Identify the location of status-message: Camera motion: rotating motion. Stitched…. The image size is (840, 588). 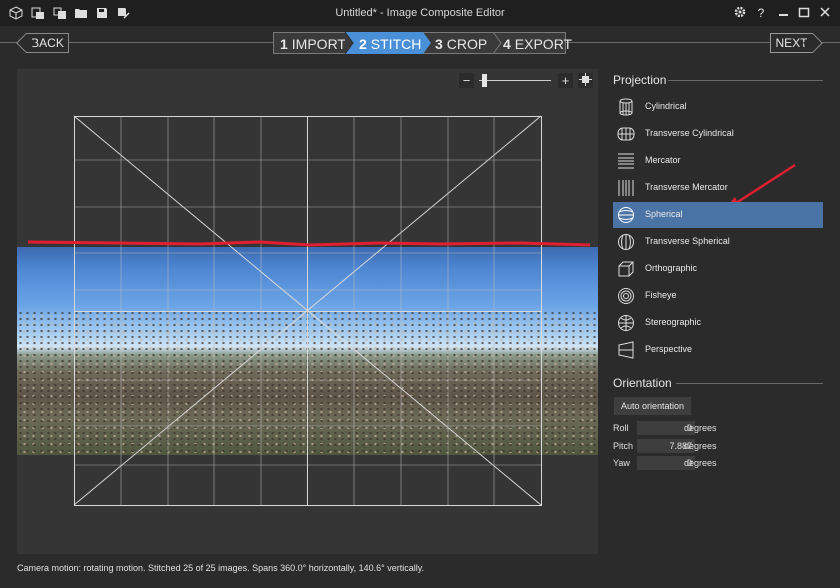
(221, 568).